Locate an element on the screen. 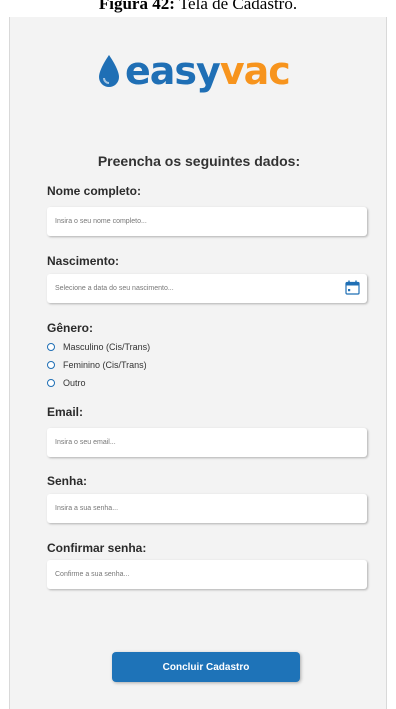 This screenshot has height=709, width=396. gender-option-label: Masculino (Cis/Trans) is located at coordinates (107, 347).